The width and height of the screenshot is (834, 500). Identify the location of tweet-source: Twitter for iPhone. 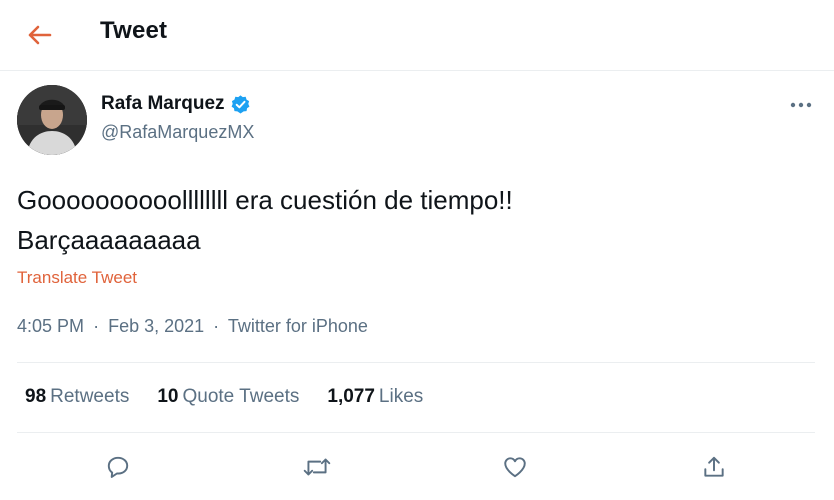
(298, 326).